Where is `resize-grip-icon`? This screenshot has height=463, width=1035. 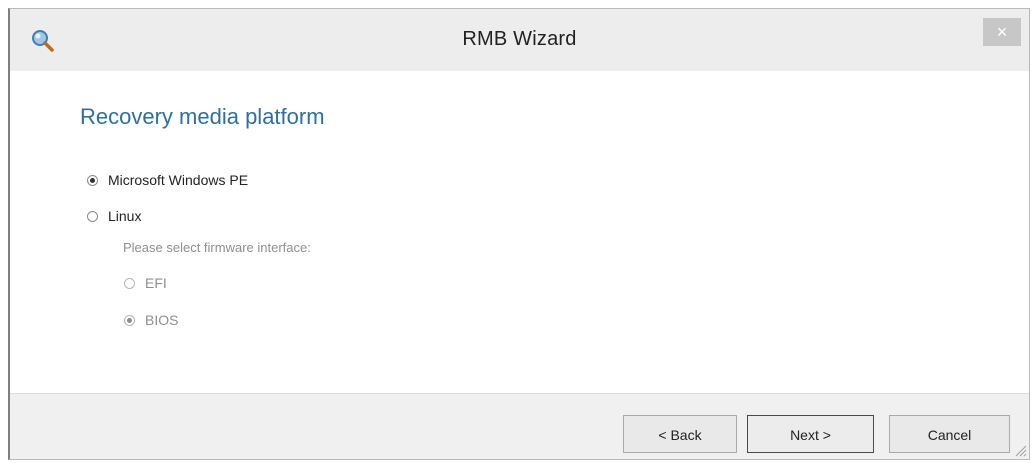 resize-grip-icon is located at coordinates (1020, 450).